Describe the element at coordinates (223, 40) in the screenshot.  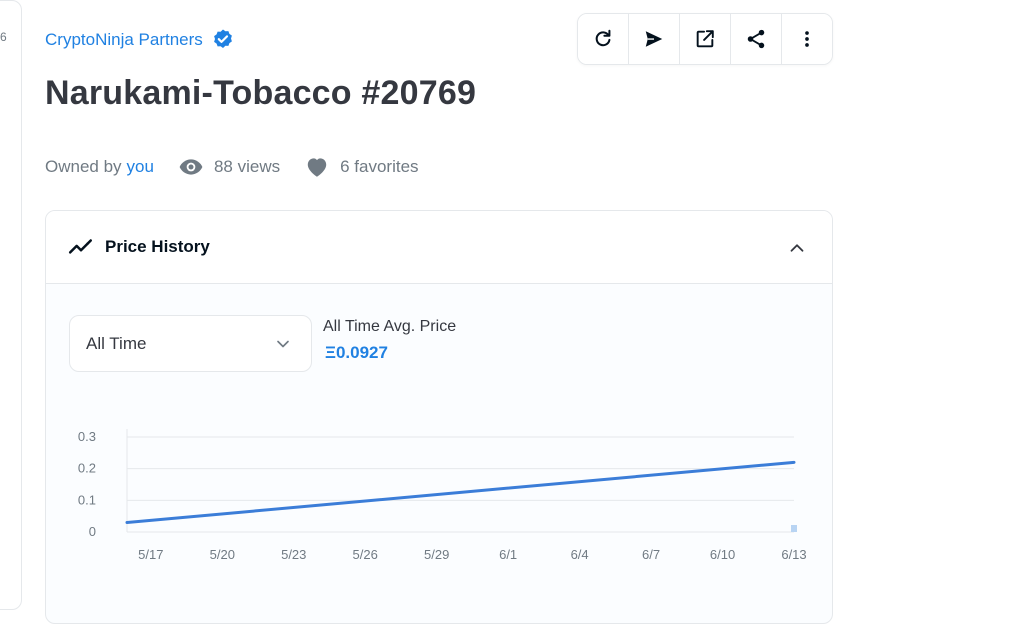
I see `verified-badge-icon` at that location.